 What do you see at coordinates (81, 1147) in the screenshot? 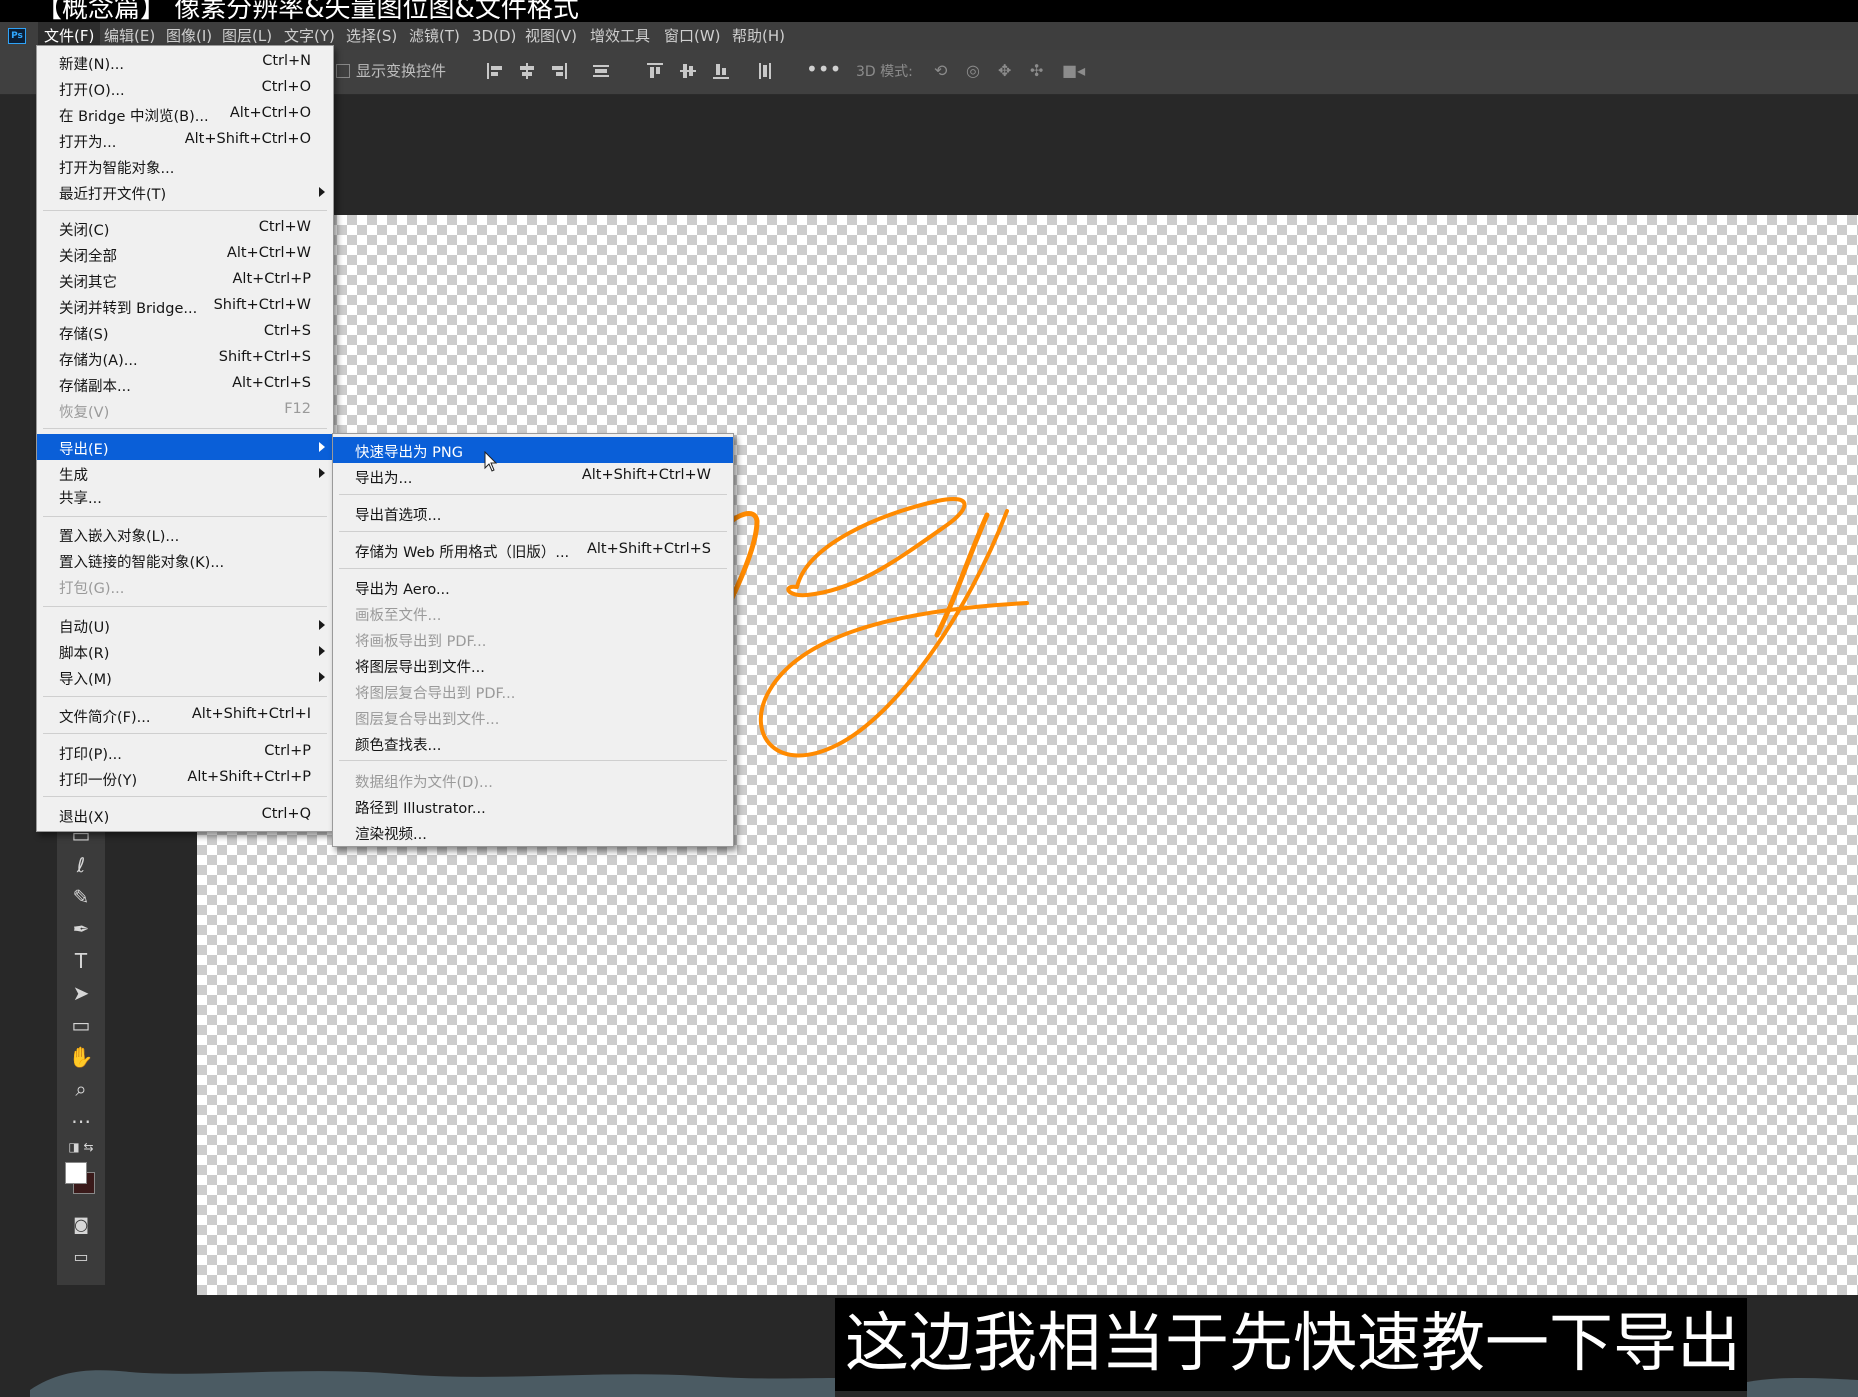
I see `default-colors-icon: ◨ ⇆` at bounding box center [81, 1147].